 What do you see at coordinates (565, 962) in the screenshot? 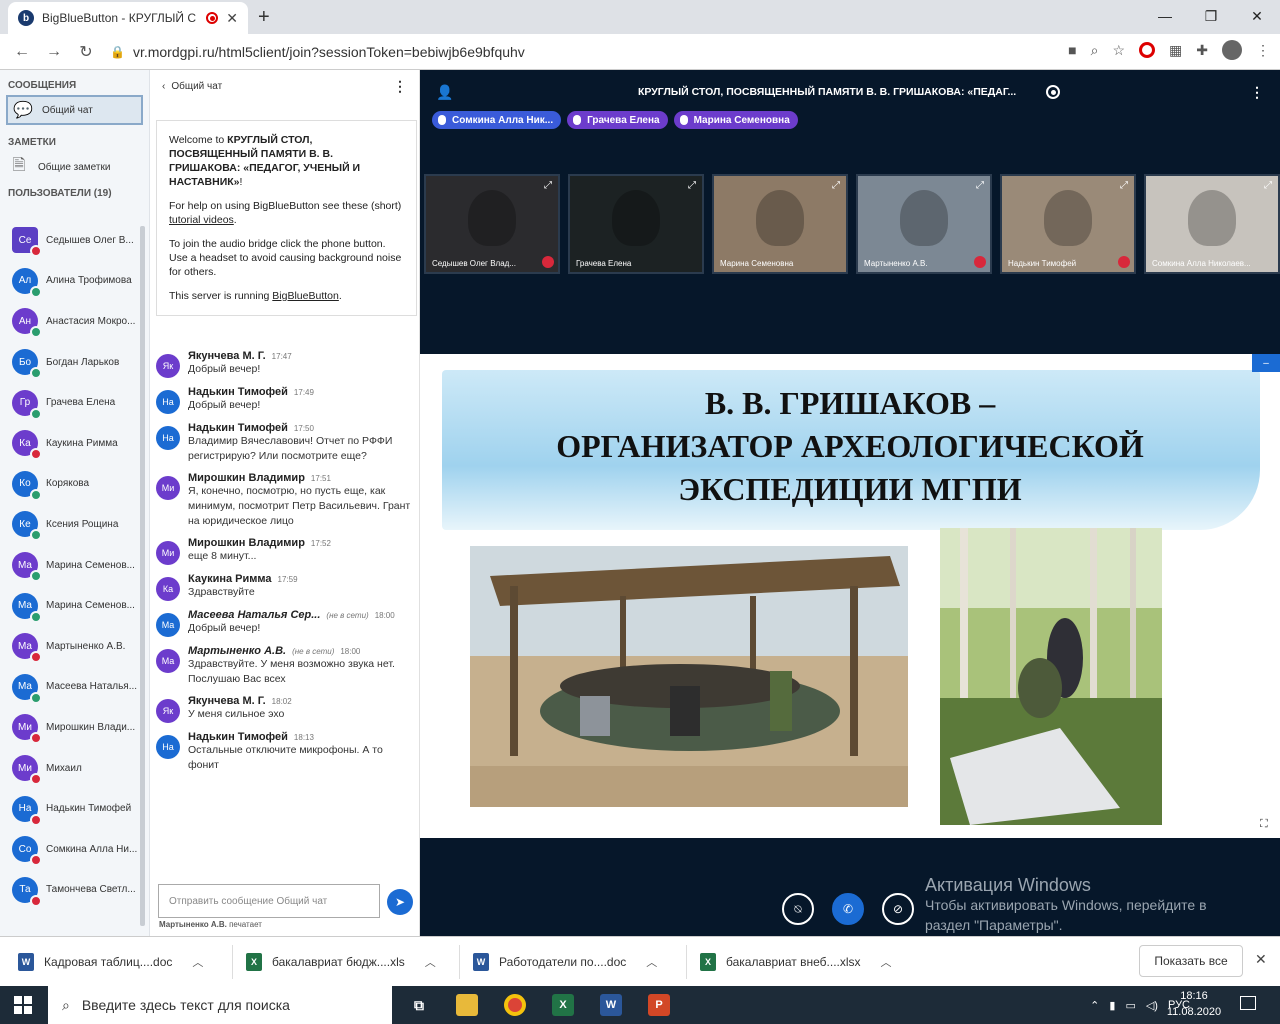
I see `download-item: W Работодатели по....doc ︿` at bounding box center [565, 962].